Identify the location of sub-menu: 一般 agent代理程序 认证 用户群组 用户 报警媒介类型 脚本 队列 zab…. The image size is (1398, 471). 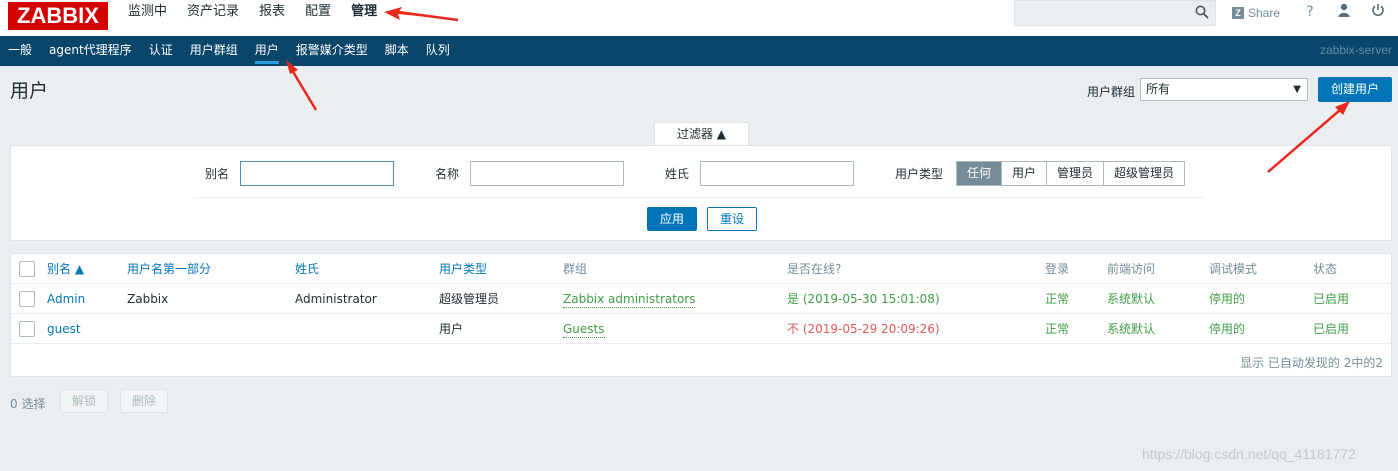
(699, 51).